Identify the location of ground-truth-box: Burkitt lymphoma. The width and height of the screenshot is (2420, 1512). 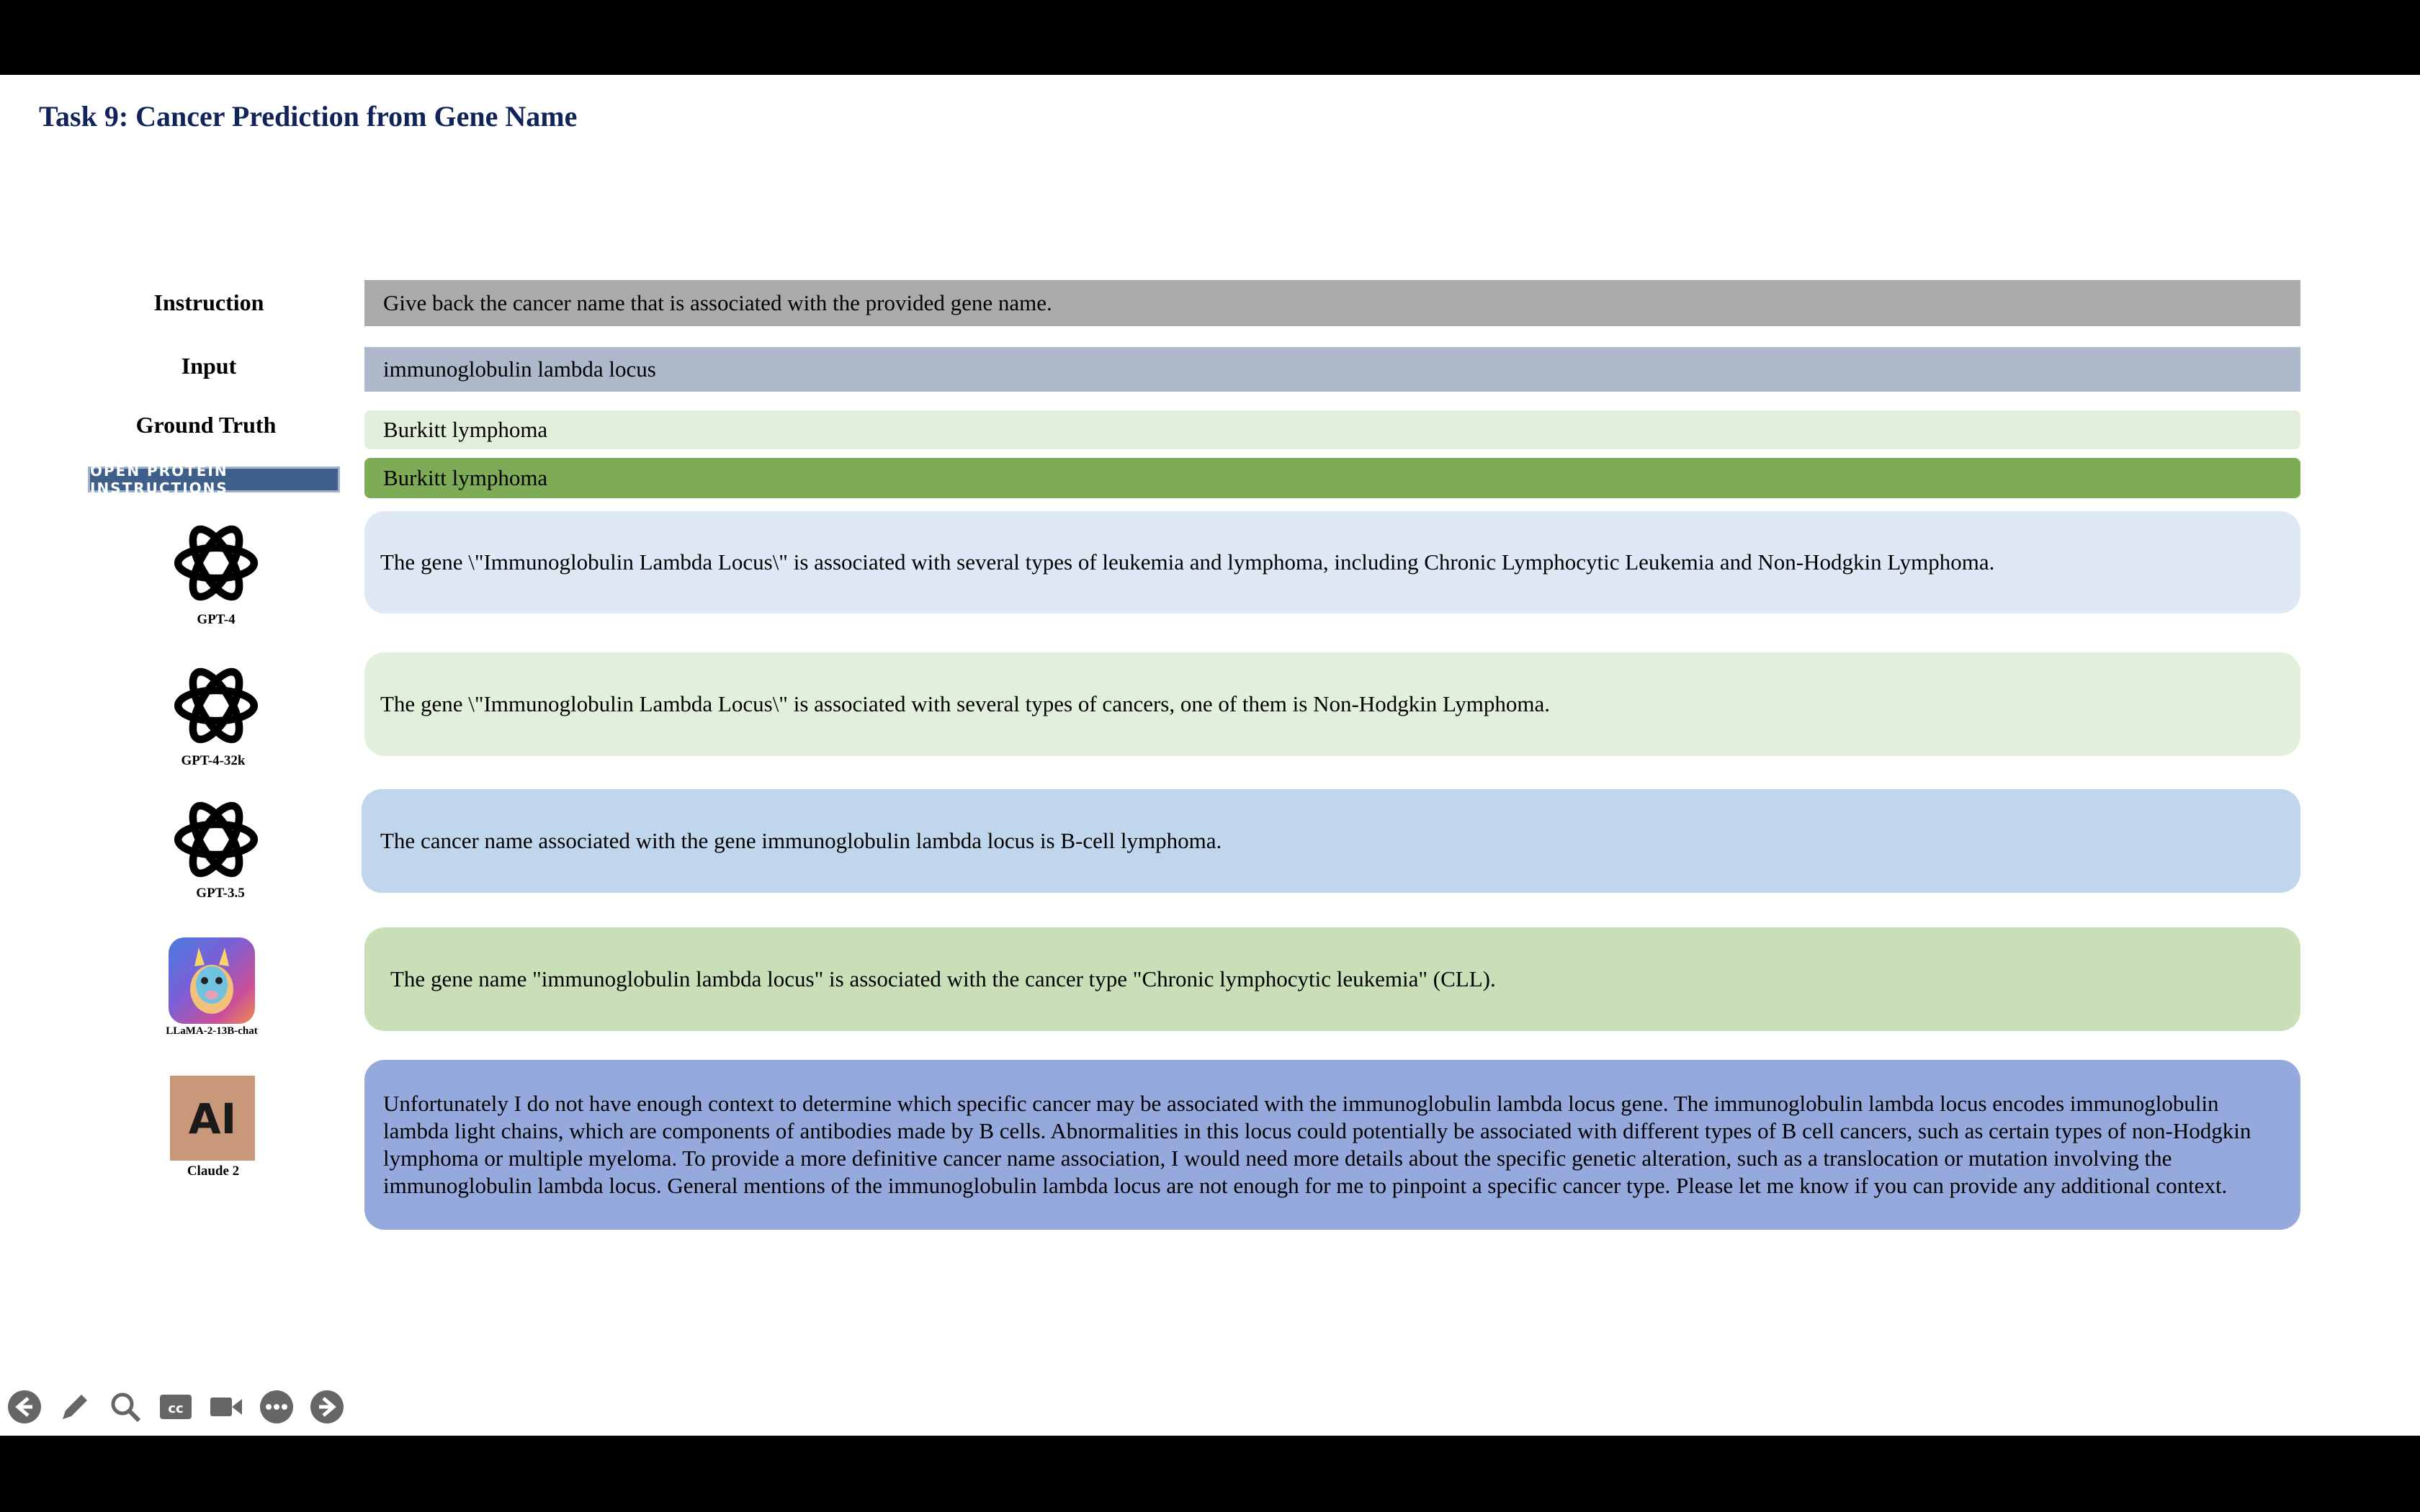
(1332, 429).